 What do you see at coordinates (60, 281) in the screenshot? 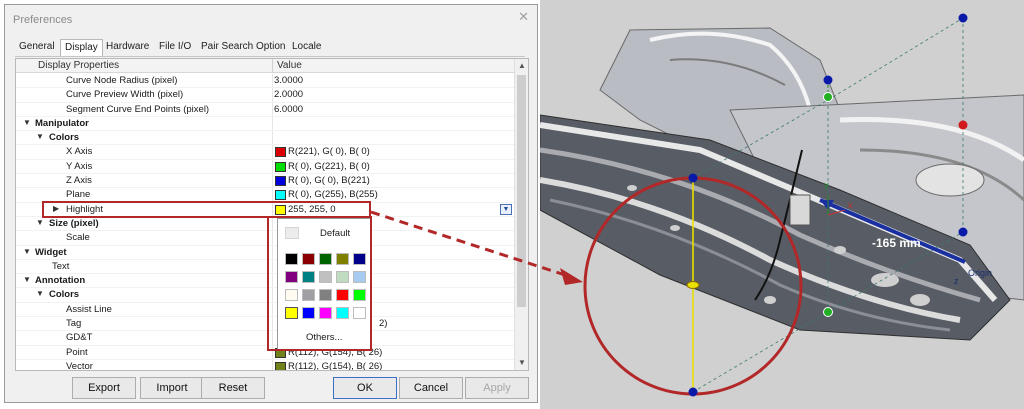
I see `category-label: Annotation` at bounding box center [60, 281].